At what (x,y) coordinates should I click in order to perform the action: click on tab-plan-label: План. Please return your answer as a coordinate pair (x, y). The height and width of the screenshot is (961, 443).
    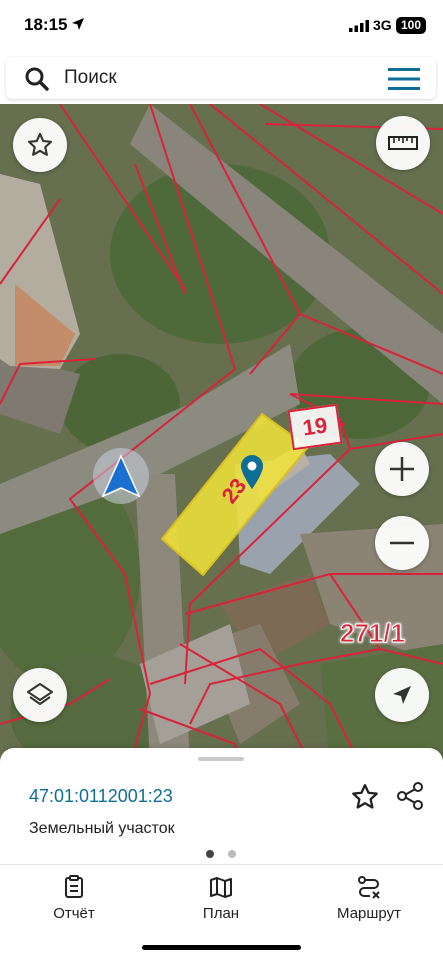
    Looking at the image, I should click on (221, 913).